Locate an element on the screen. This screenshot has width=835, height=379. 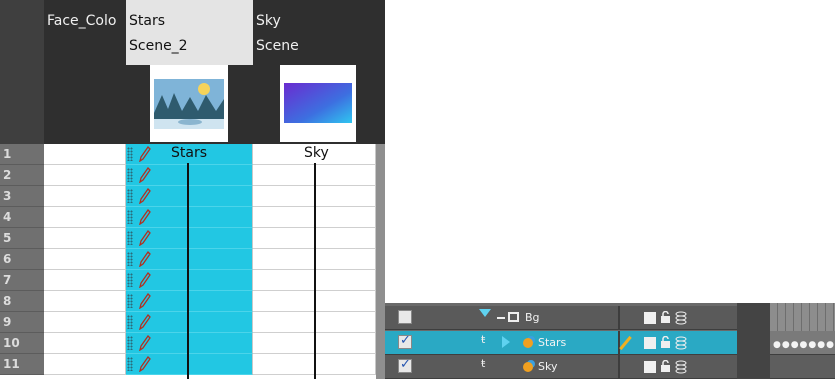
xsheet-row: 1 Stars Sky is located at coordinates (188, 154).